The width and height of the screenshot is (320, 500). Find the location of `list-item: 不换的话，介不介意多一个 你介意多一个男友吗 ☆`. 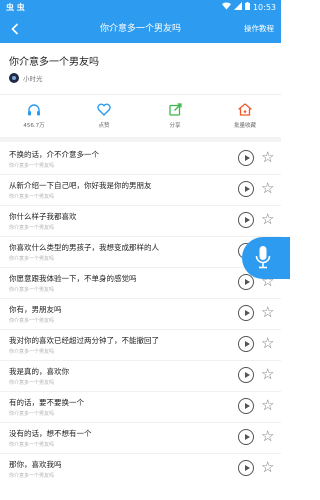

list-item: 不换的话，介不介意多一个 你介意多一个男友吗 ☆ is located at coordinates (140, 158).